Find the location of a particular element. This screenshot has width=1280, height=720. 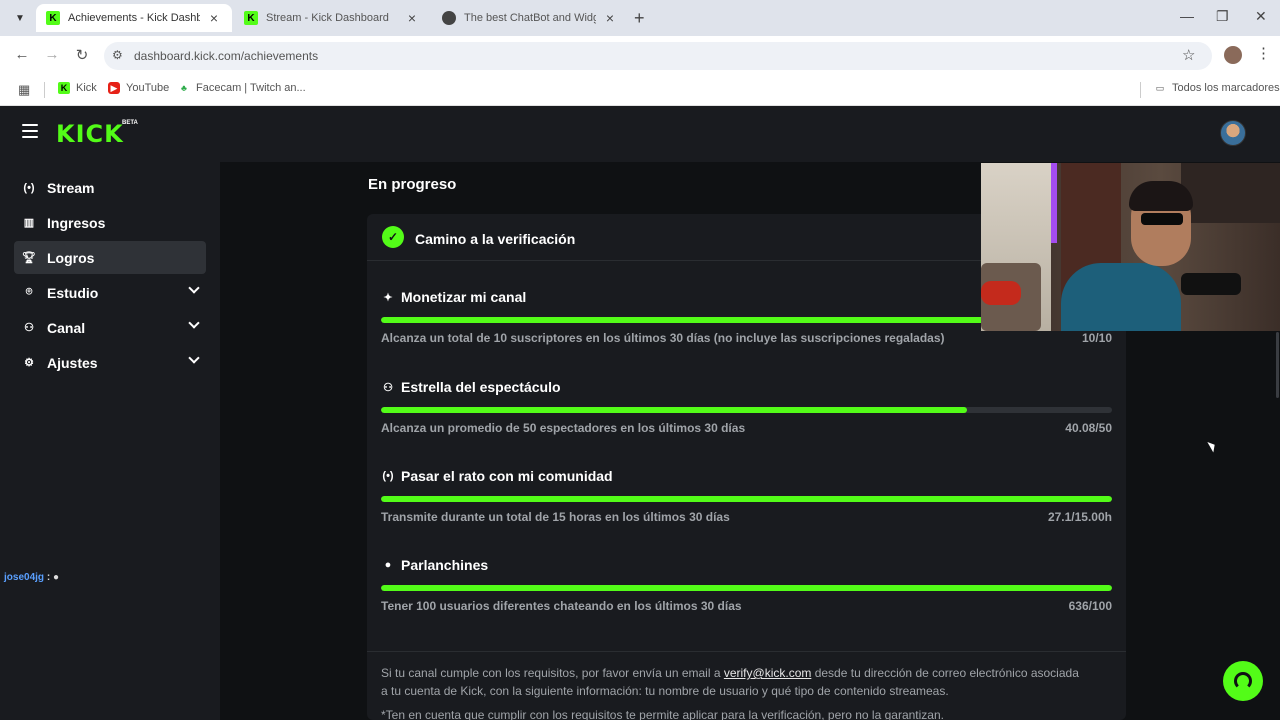

new-tab-plus-icon: + is located at coordinates (639, 18).